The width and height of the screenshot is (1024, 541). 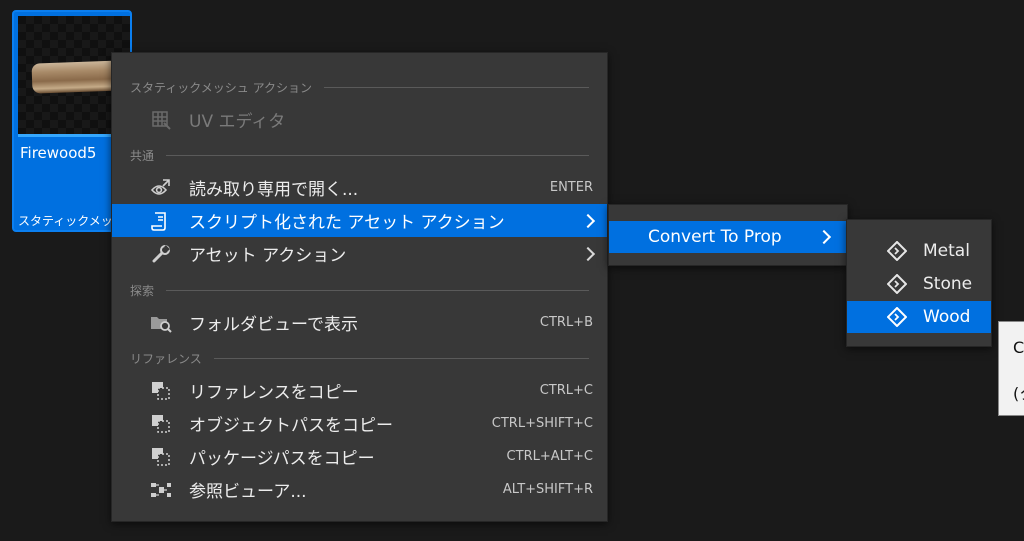 I want to click on menu-item-metal: Metal, so click(x=919, y=251).